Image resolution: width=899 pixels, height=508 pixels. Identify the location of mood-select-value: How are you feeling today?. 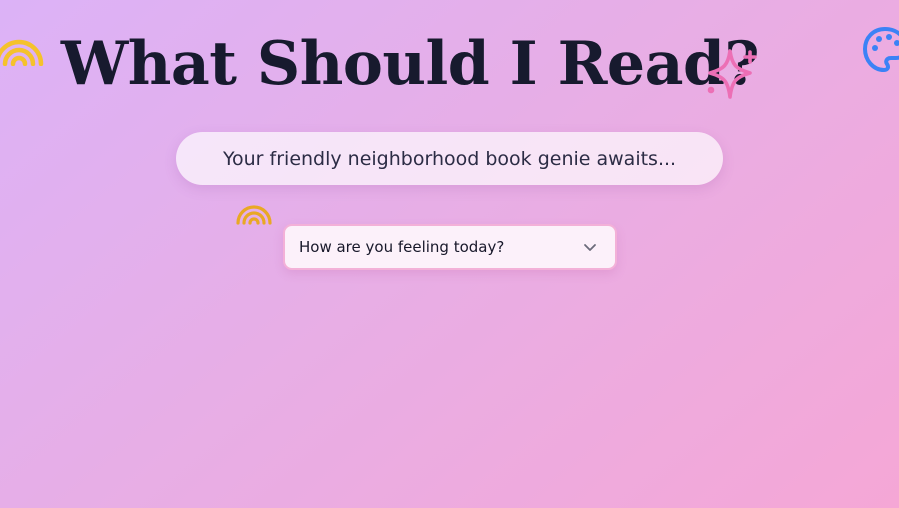
(402, 247).